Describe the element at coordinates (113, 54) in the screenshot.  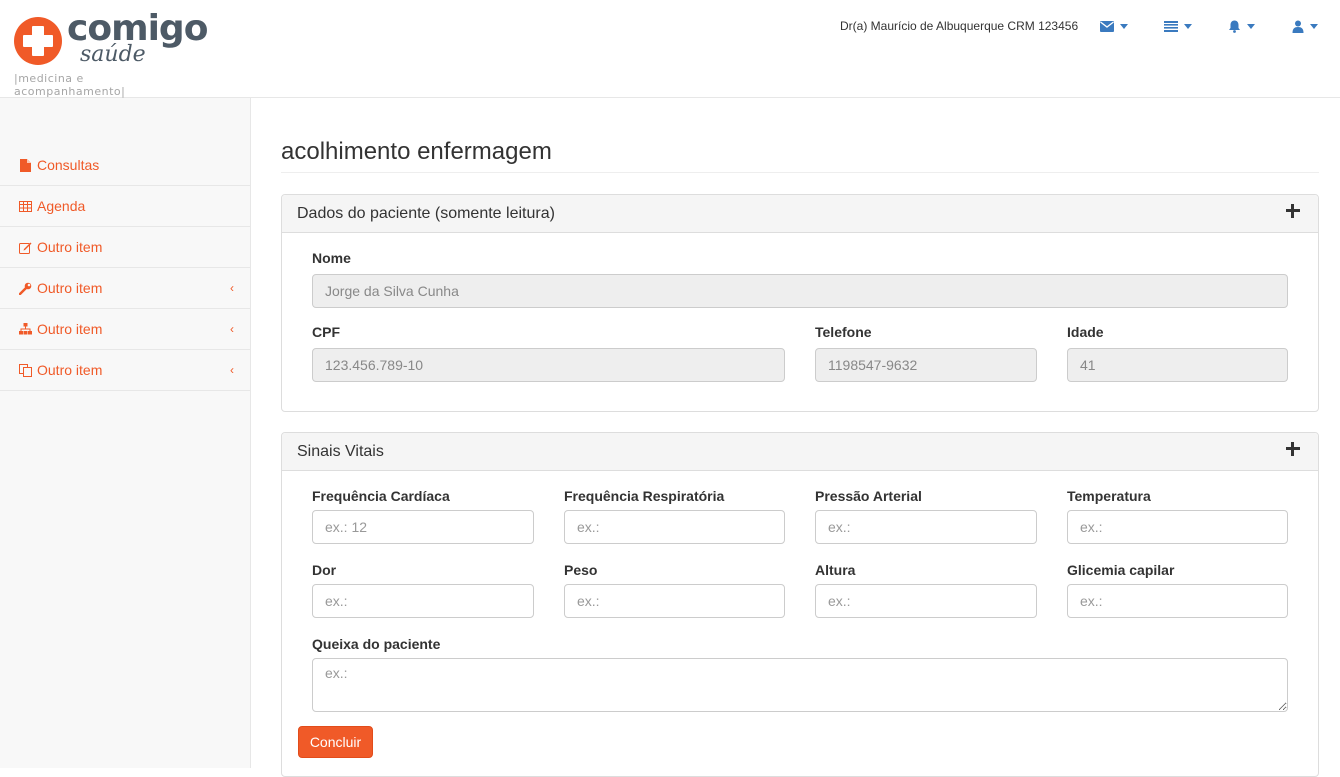
I see `brand-sub: saúde` at that location.